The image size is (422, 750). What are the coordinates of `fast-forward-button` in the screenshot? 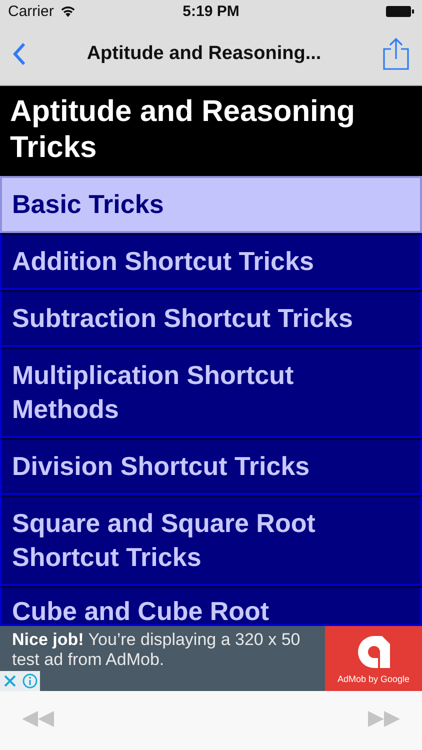 It's located at (384, 720).